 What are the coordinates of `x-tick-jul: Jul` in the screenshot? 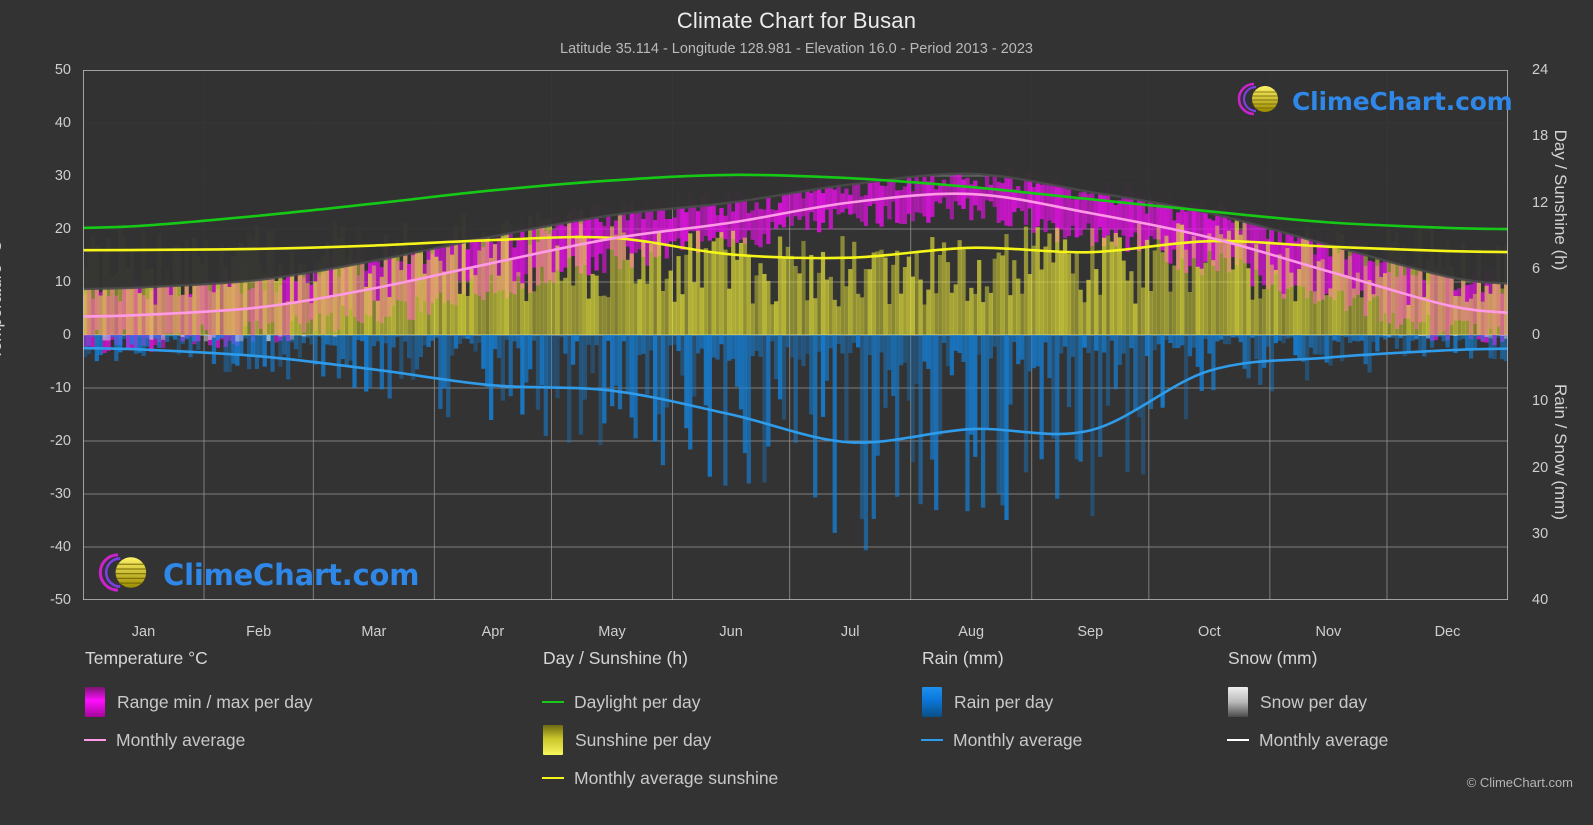 It's located at (850, 632).